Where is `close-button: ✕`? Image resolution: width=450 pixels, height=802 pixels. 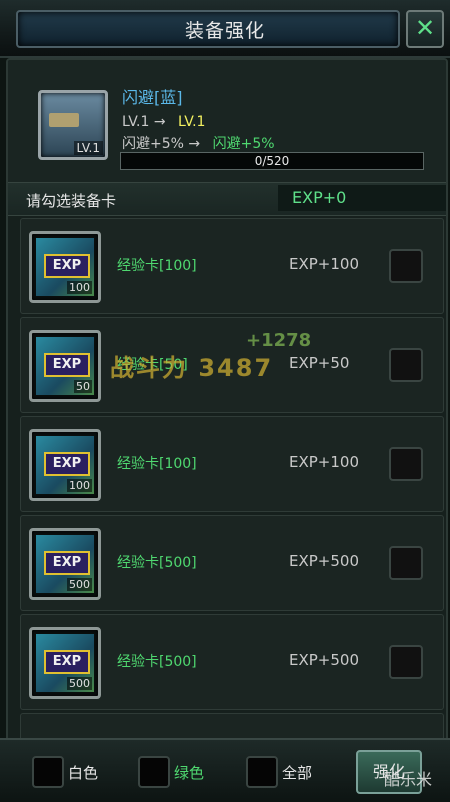 close-button: ✕ is located at coordinates (425, 29).